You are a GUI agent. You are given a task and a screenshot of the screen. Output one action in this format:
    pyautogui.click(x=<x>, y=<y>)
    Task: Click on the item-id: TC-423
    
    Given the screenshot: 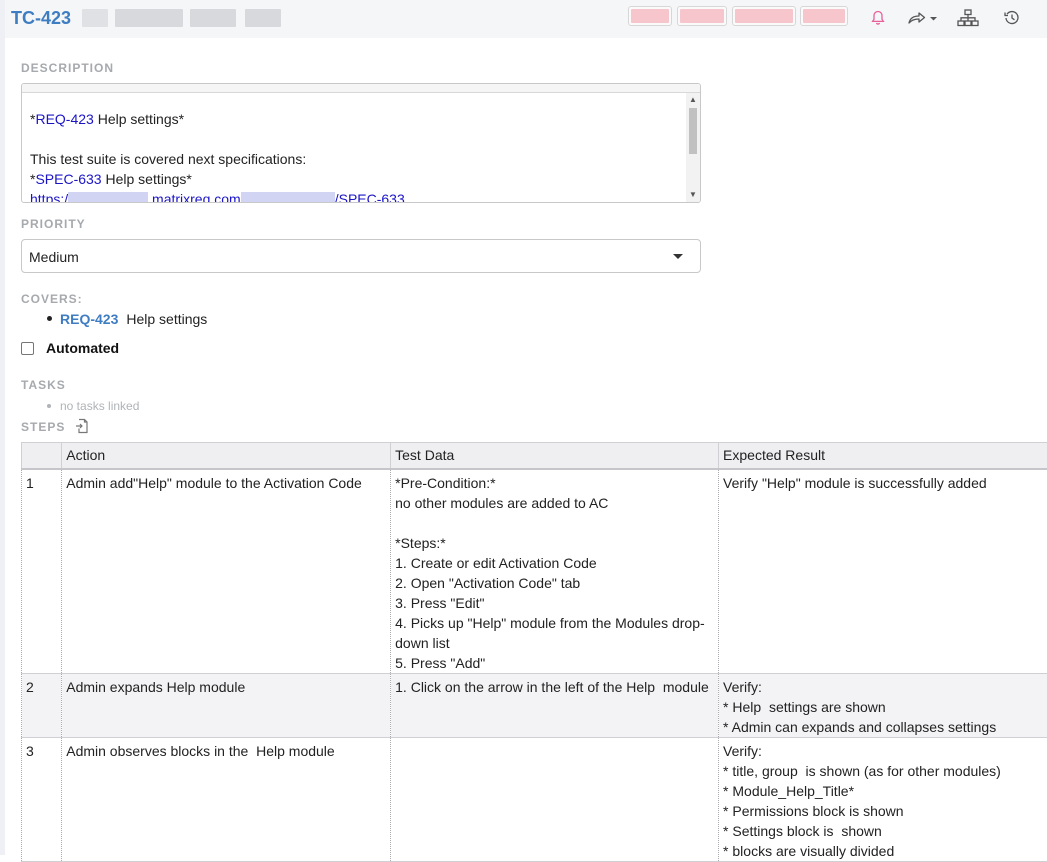 What is the action you would take?
    pyautogui.click(x=41, y=18)
    